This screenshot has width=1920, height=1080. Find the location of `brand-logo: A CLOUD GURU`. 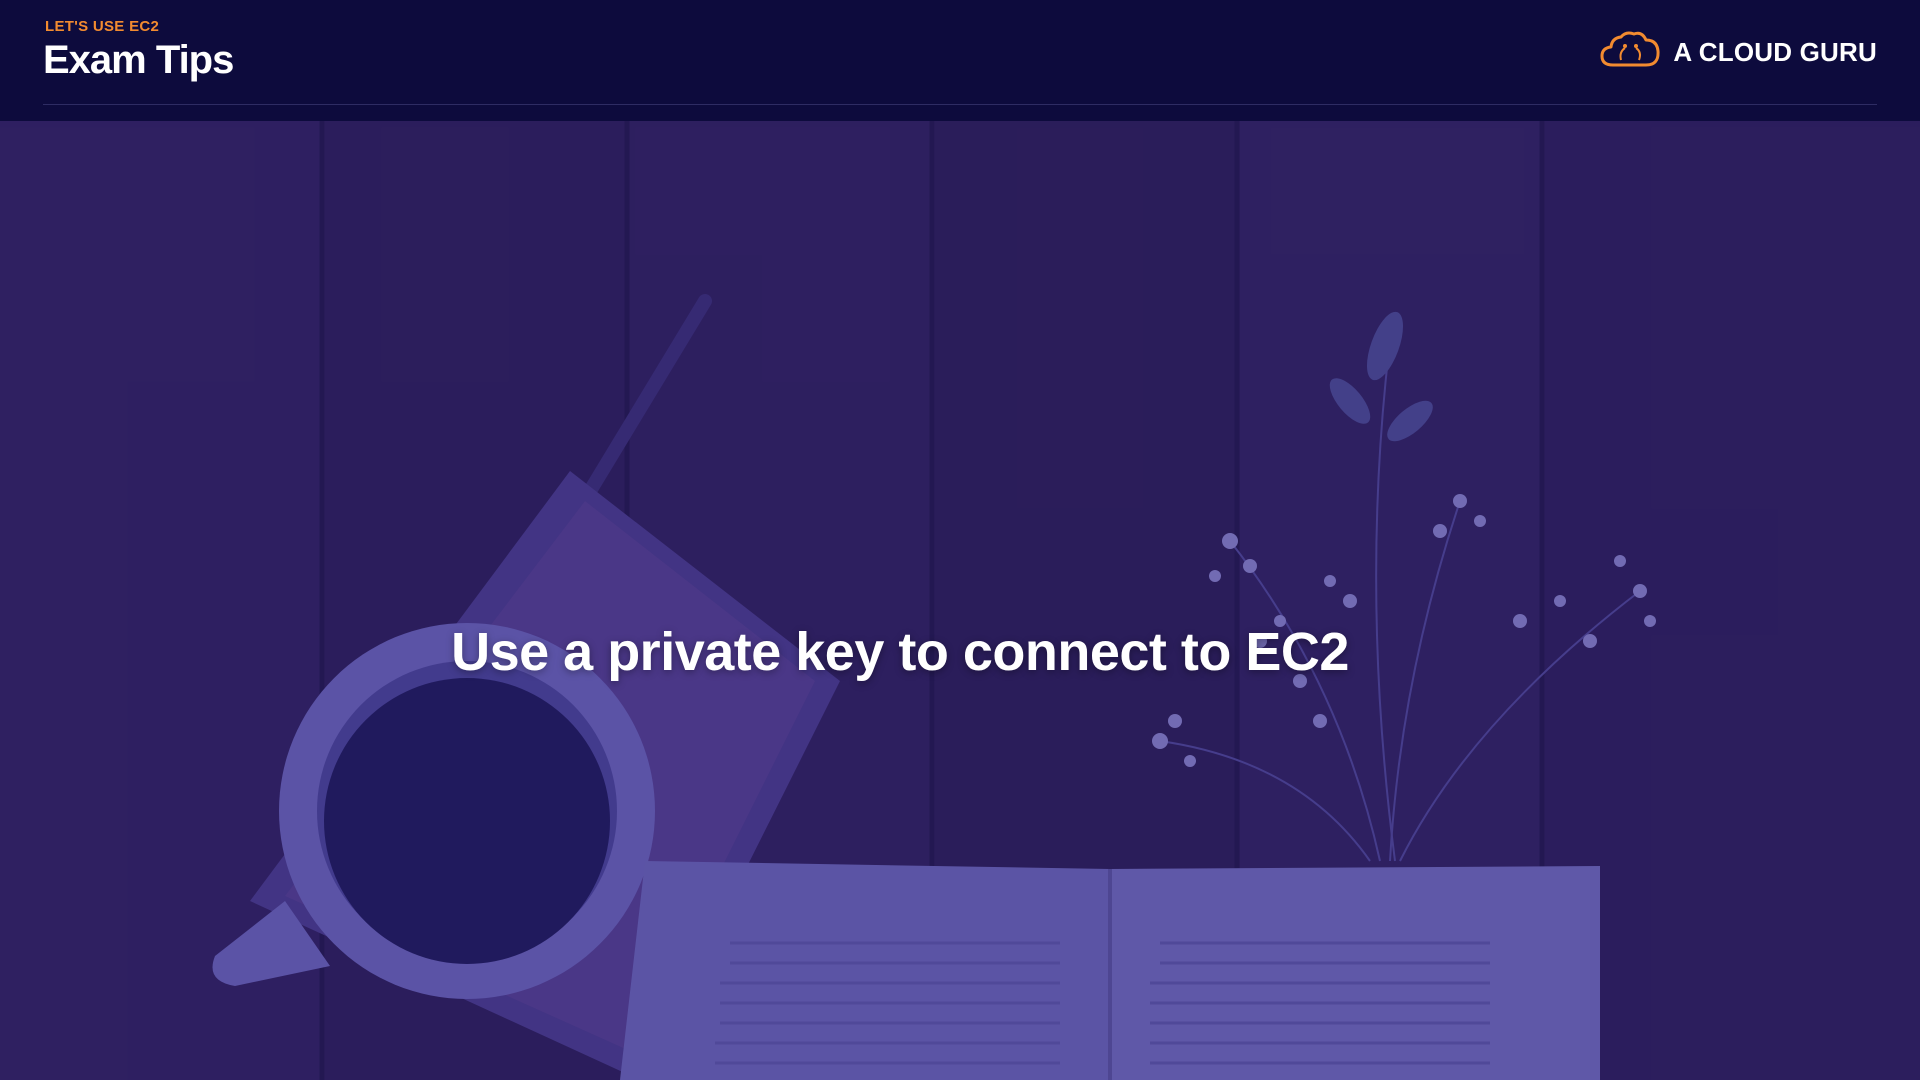

brand-logo: A CLOUD GURU is located at coordinates (1738, 52).